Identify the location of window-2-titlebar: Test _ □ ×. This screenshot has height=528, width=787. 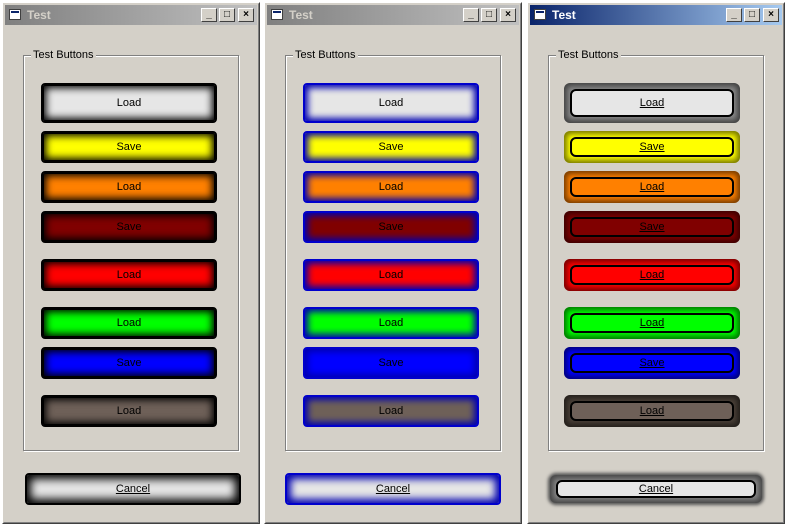
(393, 15).